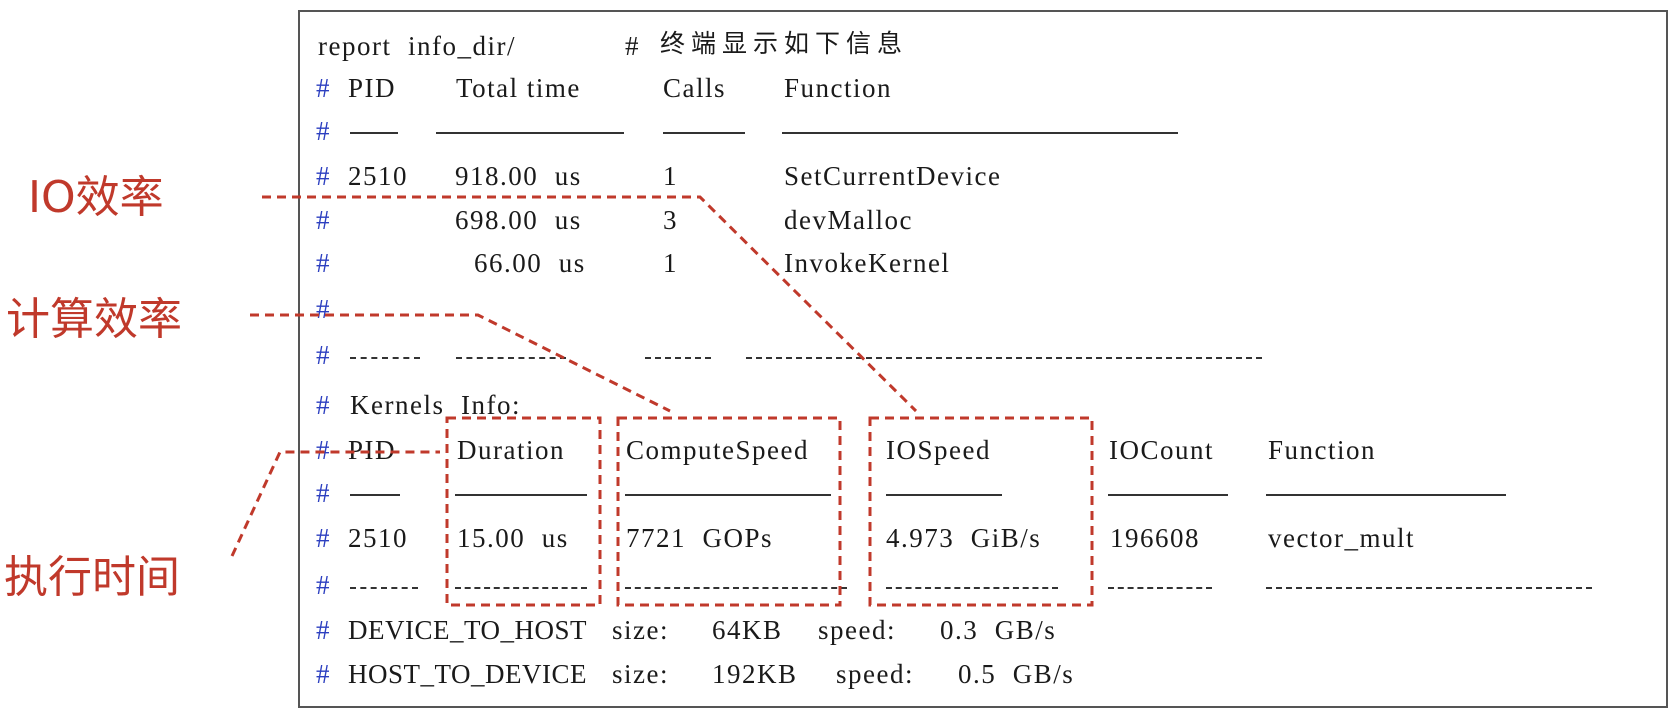  Describe the element at coordinates (518, 176) in the screenshot. I see `row-time: 918.00 us` at that location.